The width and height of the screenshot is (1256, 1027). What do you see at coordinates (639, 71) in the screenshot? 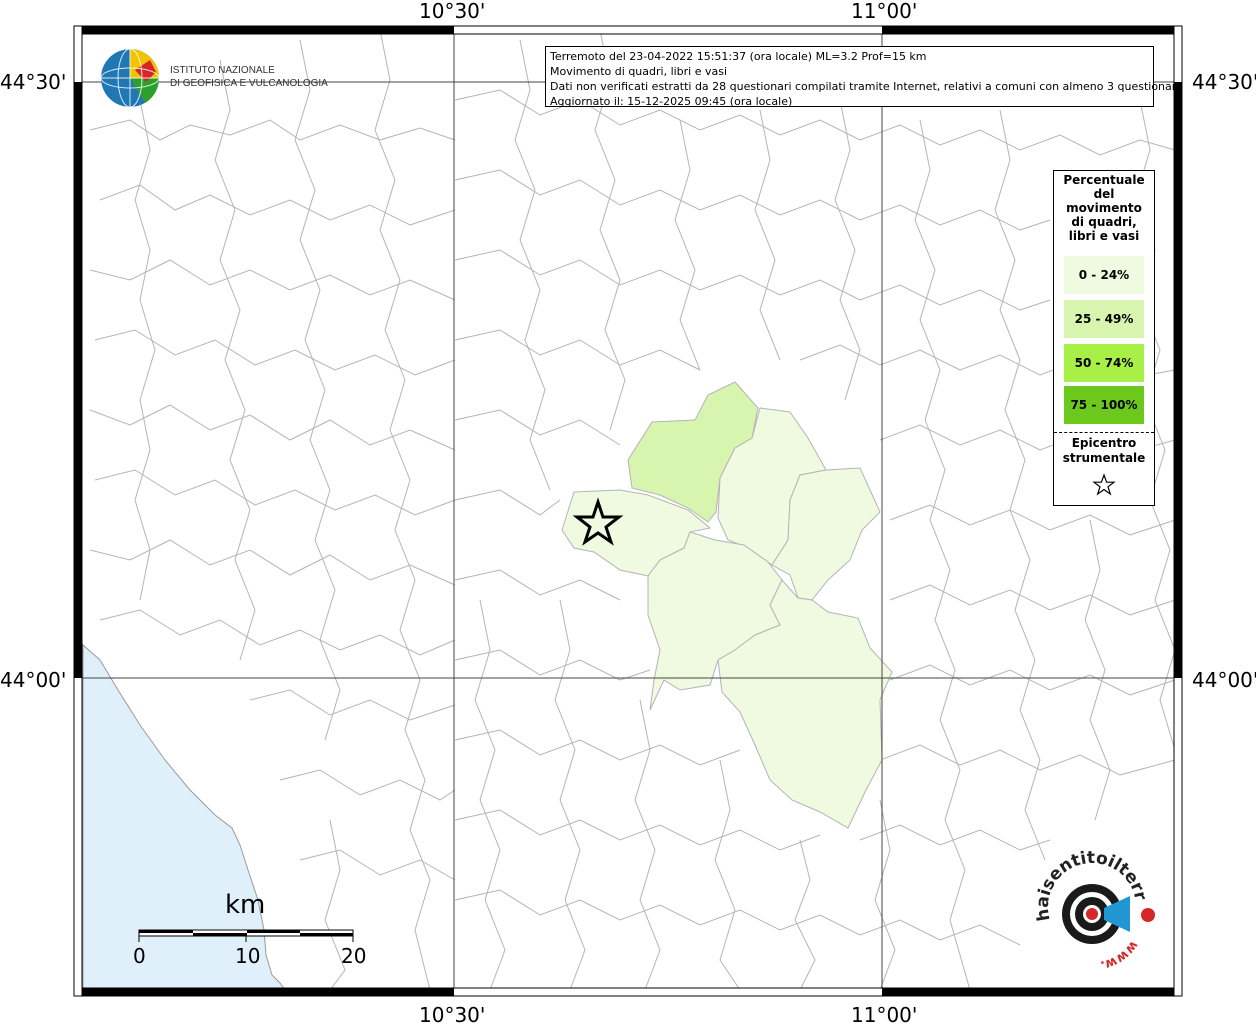
I see `event-info-line2: Movimento di quadri, libri e vasi` at bounding box center [639, 71].